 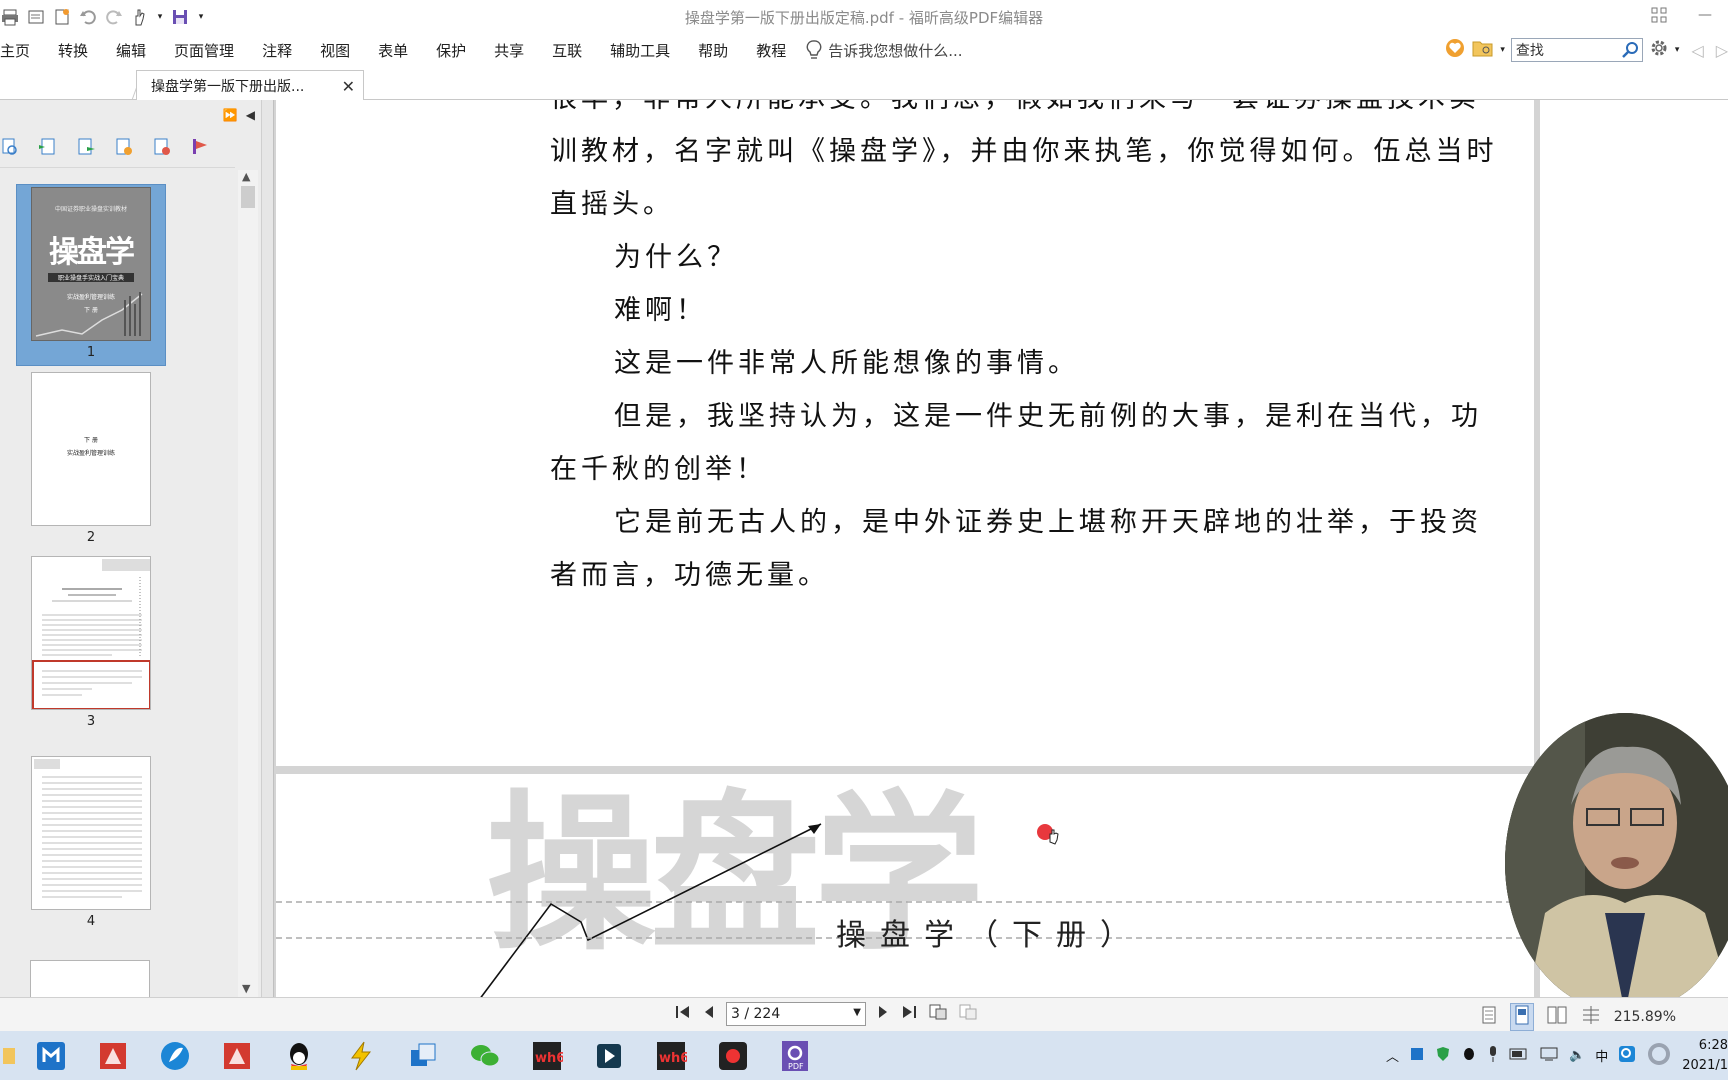 I want to click on next-view-icon, so click(x=968, y=1014).